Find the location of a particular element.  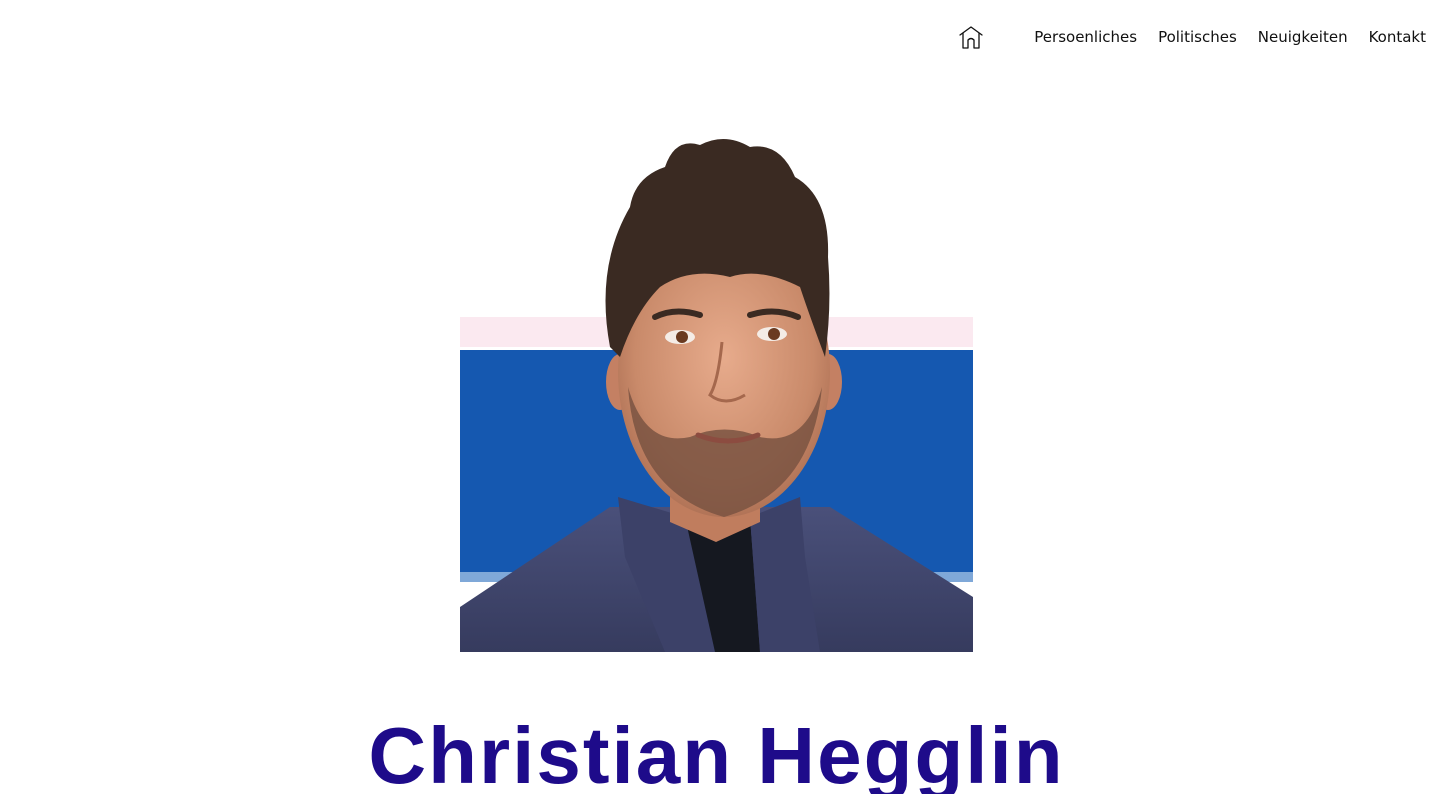

nav-item-kontakt: Kontakt is located at coordinates (1397, 37).